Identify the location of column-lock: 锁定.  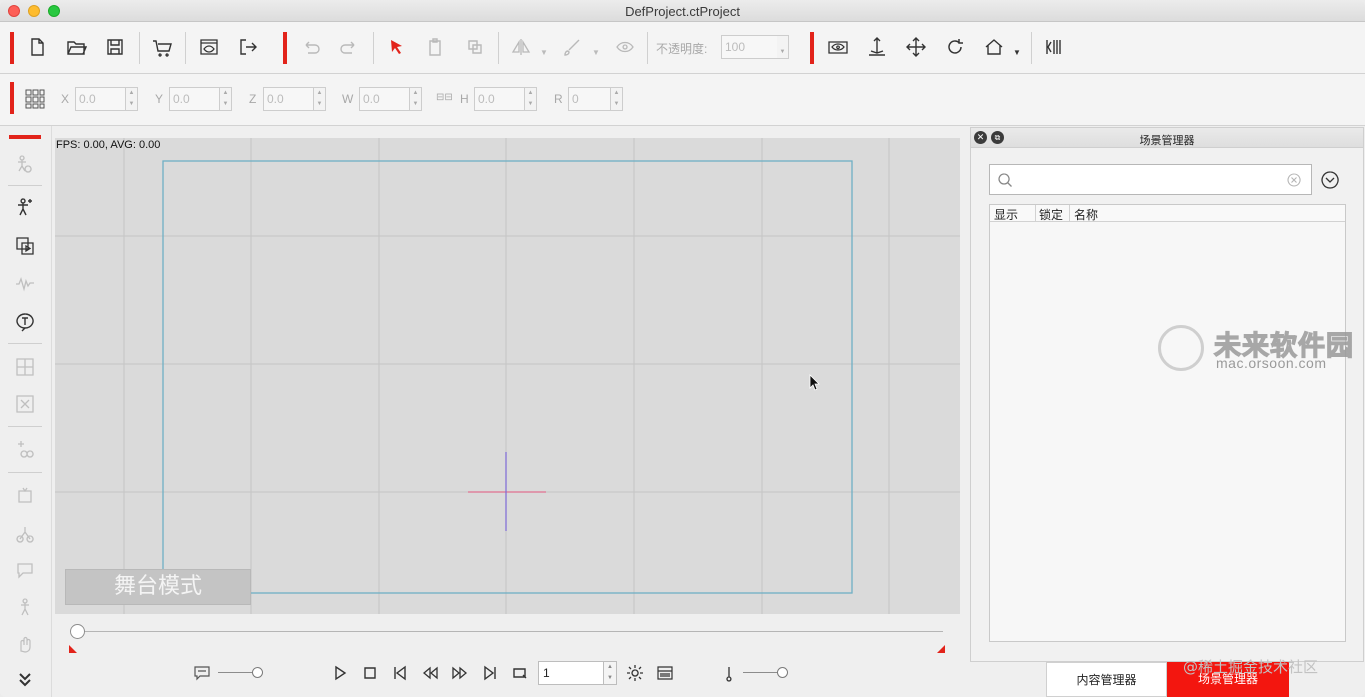
(1051, 214).